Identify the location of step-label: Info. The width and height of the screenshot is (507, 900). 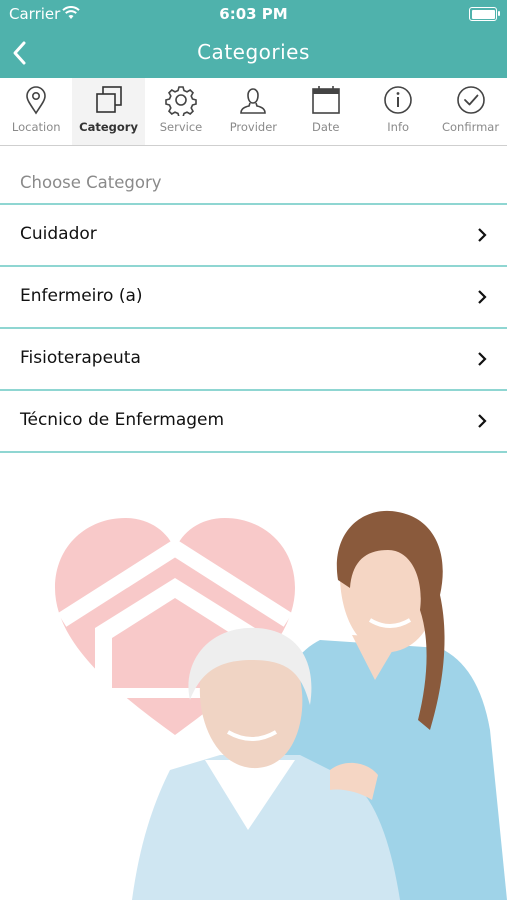
(398, 127).